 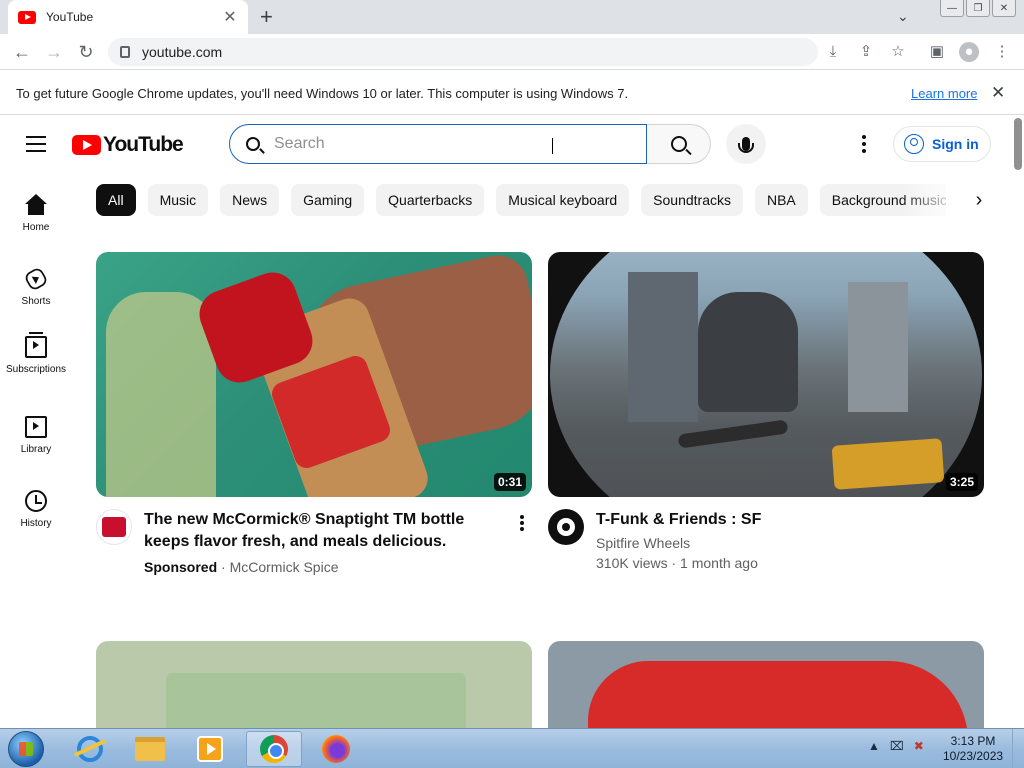 I want to click on voice-search-button, so click(x=746, y=144).